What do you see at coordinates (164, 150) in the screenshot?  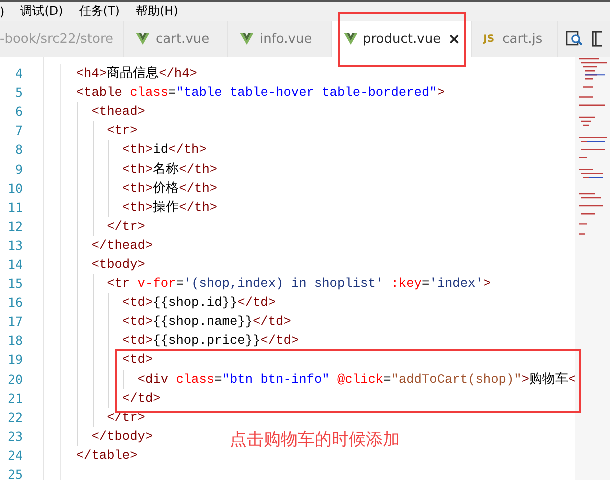 I see `code-line: <th>id</th>` at bounding box center [164, 150].